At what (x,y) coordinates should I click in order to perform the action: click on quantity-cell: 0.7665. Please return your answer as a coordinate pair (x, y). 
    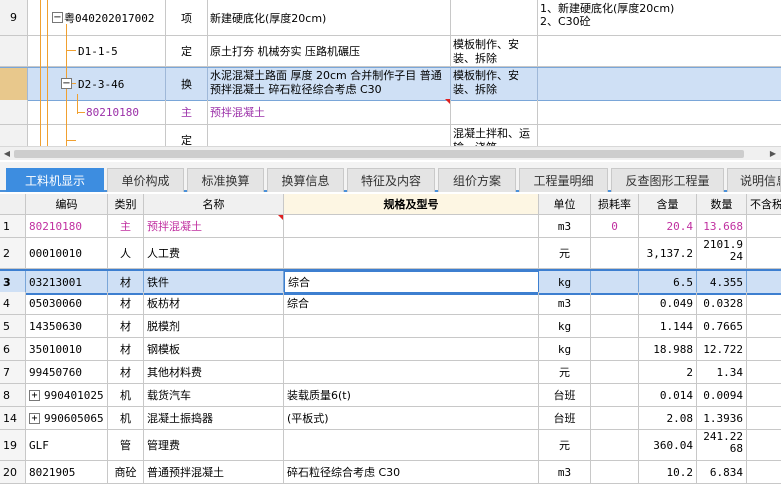
    Looking at the image, I should click on (722, 326).